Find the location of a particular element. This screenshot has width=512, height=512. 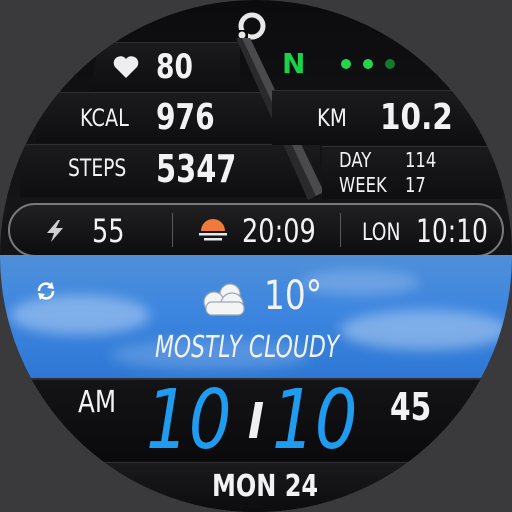

time-panel-top-line is located at coordinates (256, 379).